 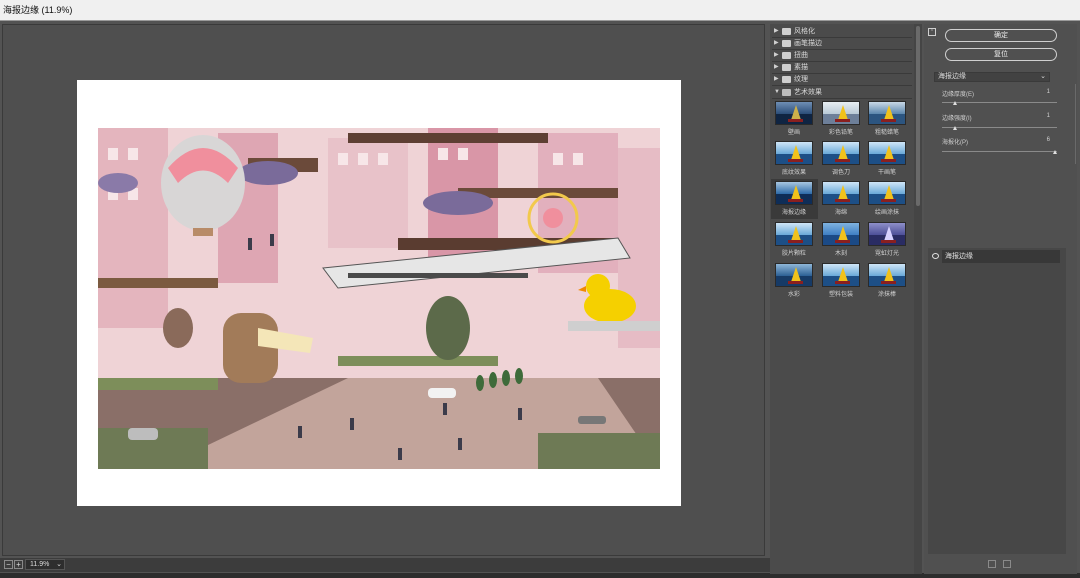 What do you see at coordinates (999, 127) in the screenshot?
I see `edge-intensity-slider` at bounding box center [999, 127].